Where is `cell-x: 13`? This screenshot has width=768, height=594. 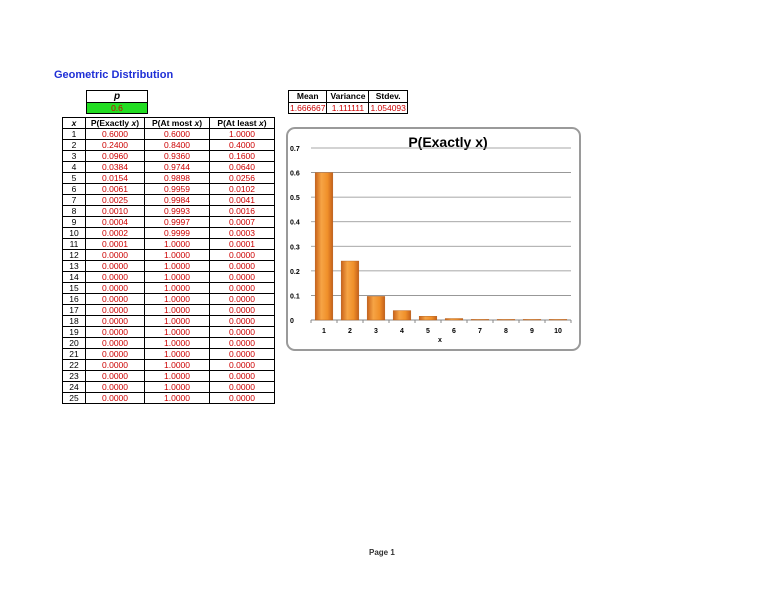
cell-x: 13 is located at coordinates (74, 266).